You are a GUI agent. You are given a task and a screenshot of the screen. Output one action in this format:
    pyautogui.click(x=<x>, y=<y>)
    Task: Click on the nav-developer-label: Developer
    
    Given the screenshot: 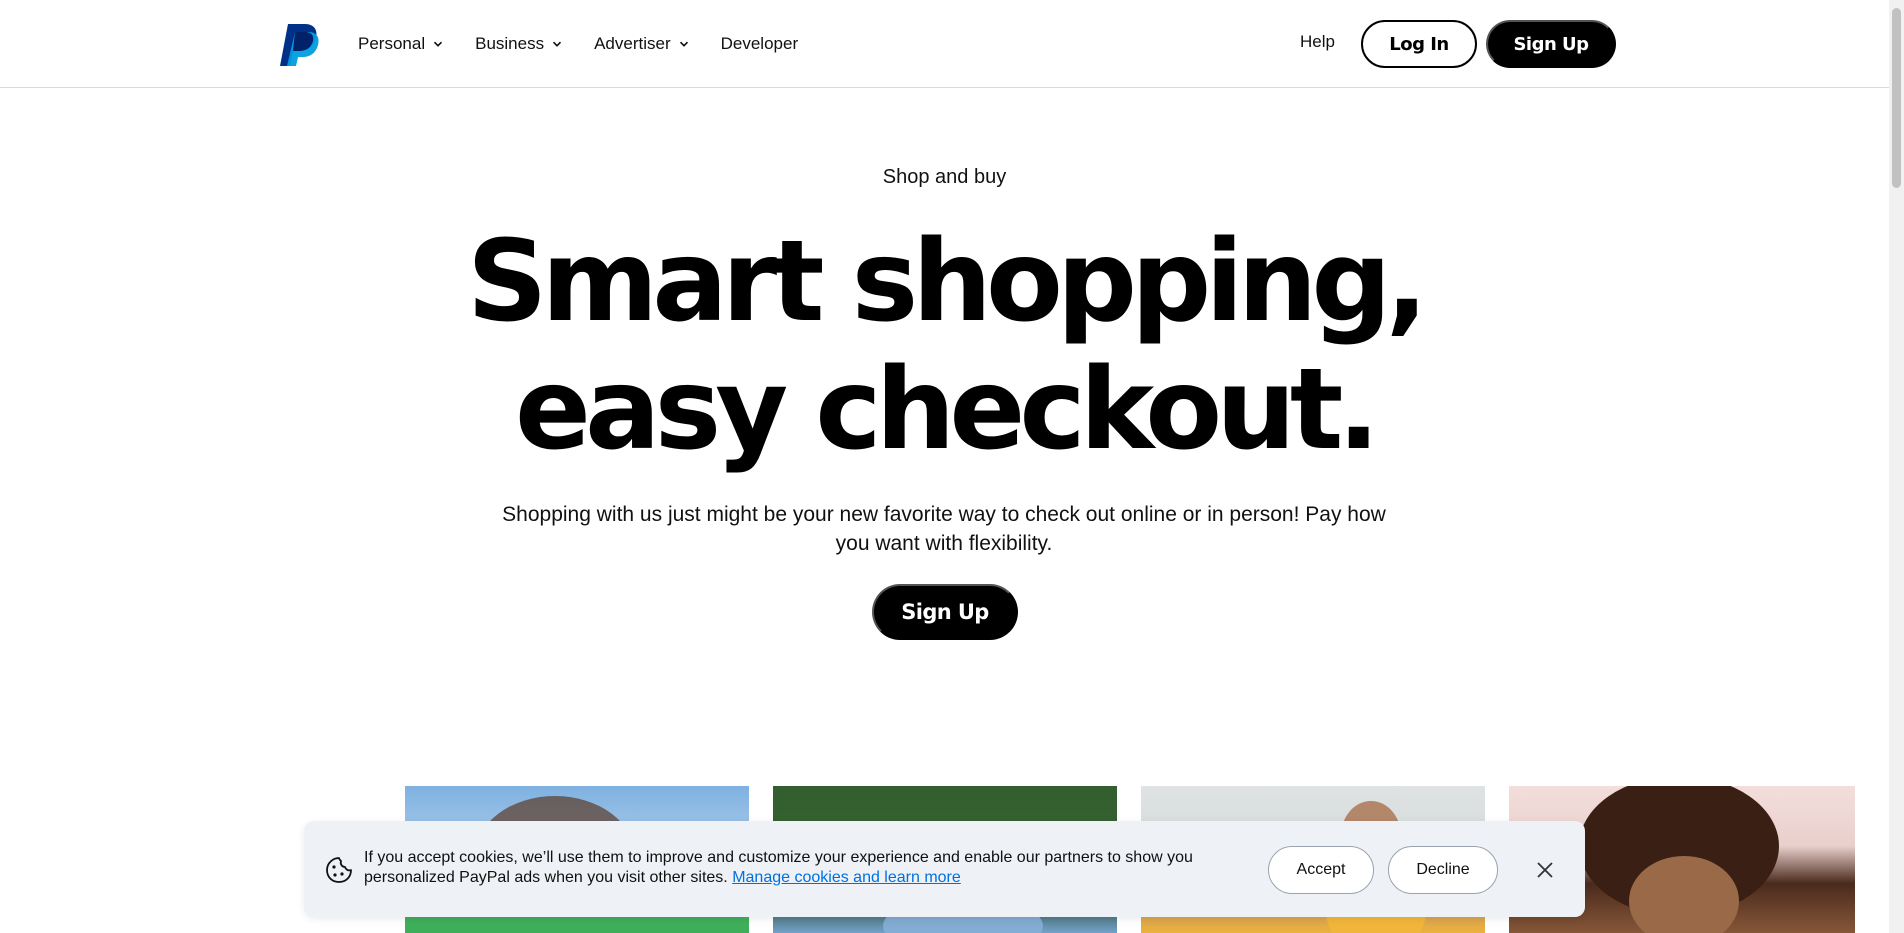 What is the action you would take?
    pyautogui.click(x=759, y=43)
    